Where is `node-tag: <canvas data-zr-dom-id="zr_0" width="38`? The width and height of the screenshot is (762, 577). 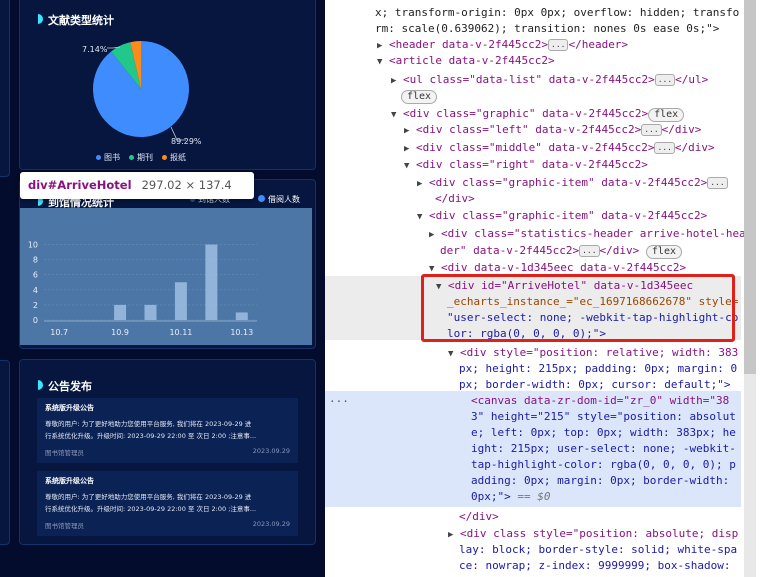
node-tag: <canvas data-zr-dom-id="zr_0" width="38 is located at coordinates (600, 400).